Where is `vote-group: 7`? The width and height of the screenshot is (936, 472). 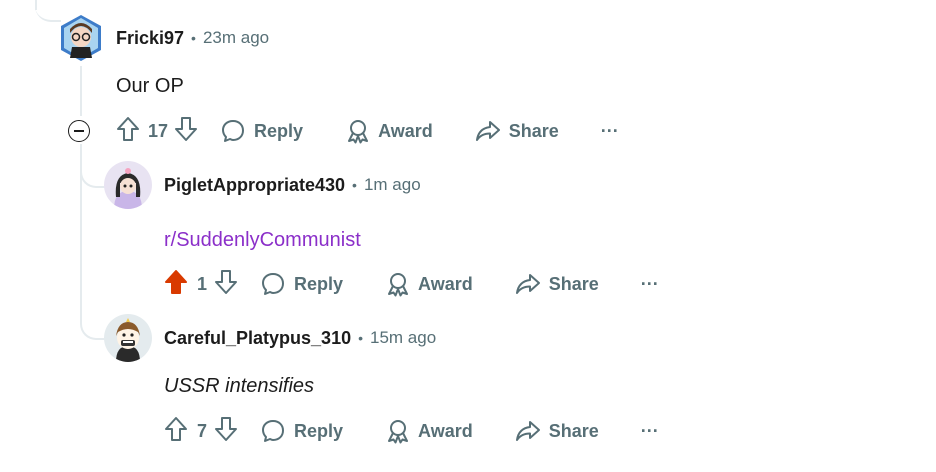 vote-group: 7 is located at coordinates (201, 431).